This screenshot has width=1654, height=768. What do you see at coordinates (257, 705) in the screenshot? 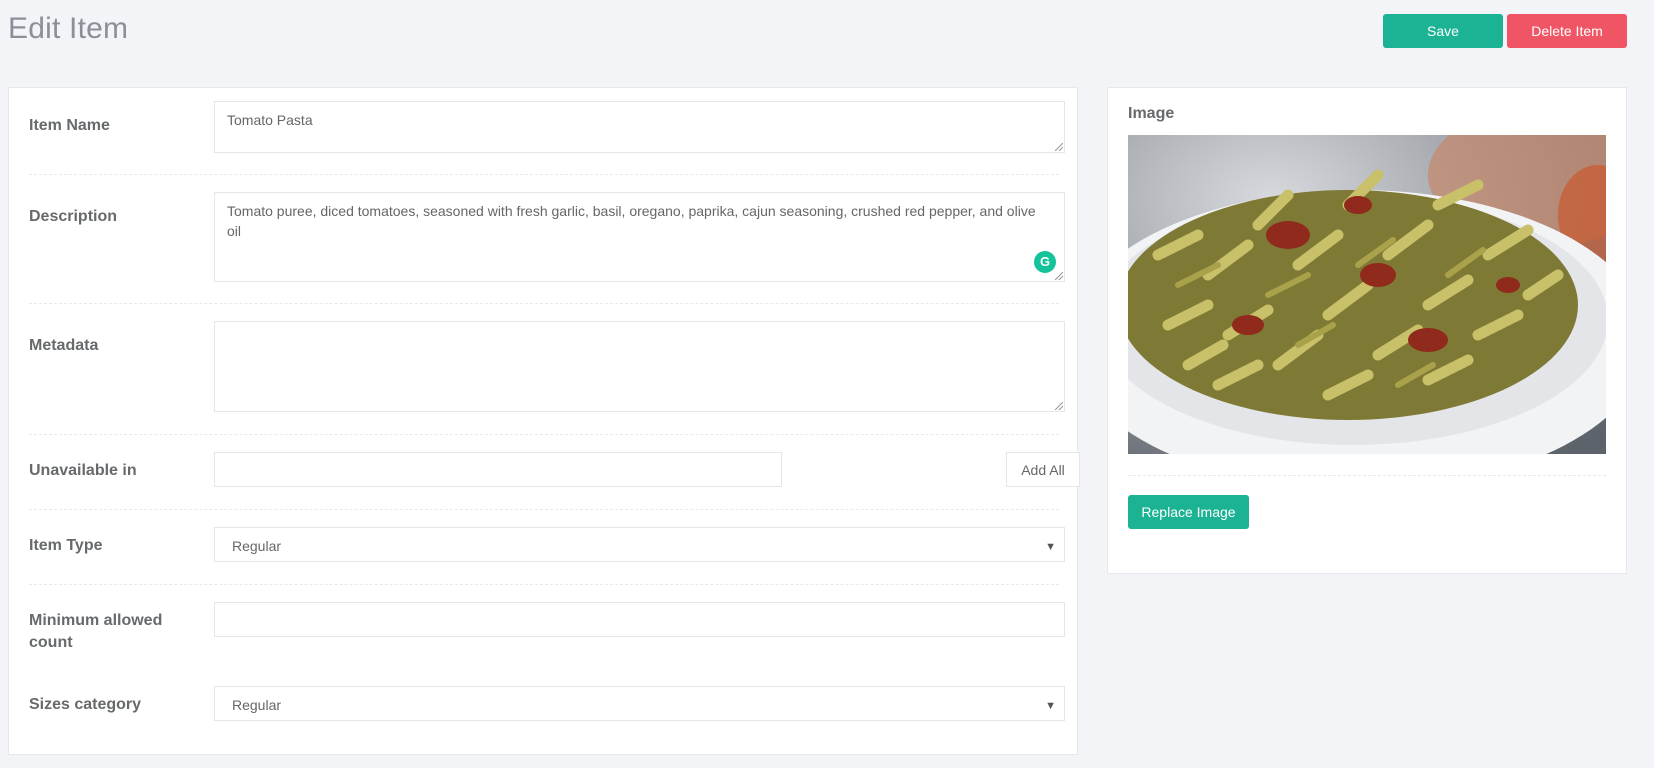
I see `sizes-category-selected: Regular` at bounding box center [257, 705].